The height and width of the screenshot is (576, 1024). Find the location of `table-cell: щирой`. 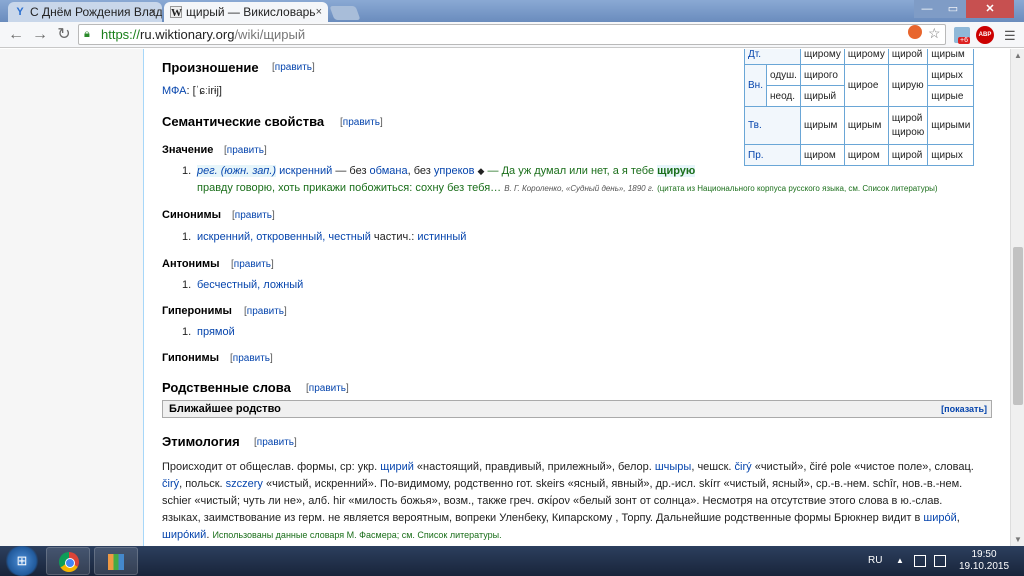

table-cell: щирой is located at coordinates (908, 155).